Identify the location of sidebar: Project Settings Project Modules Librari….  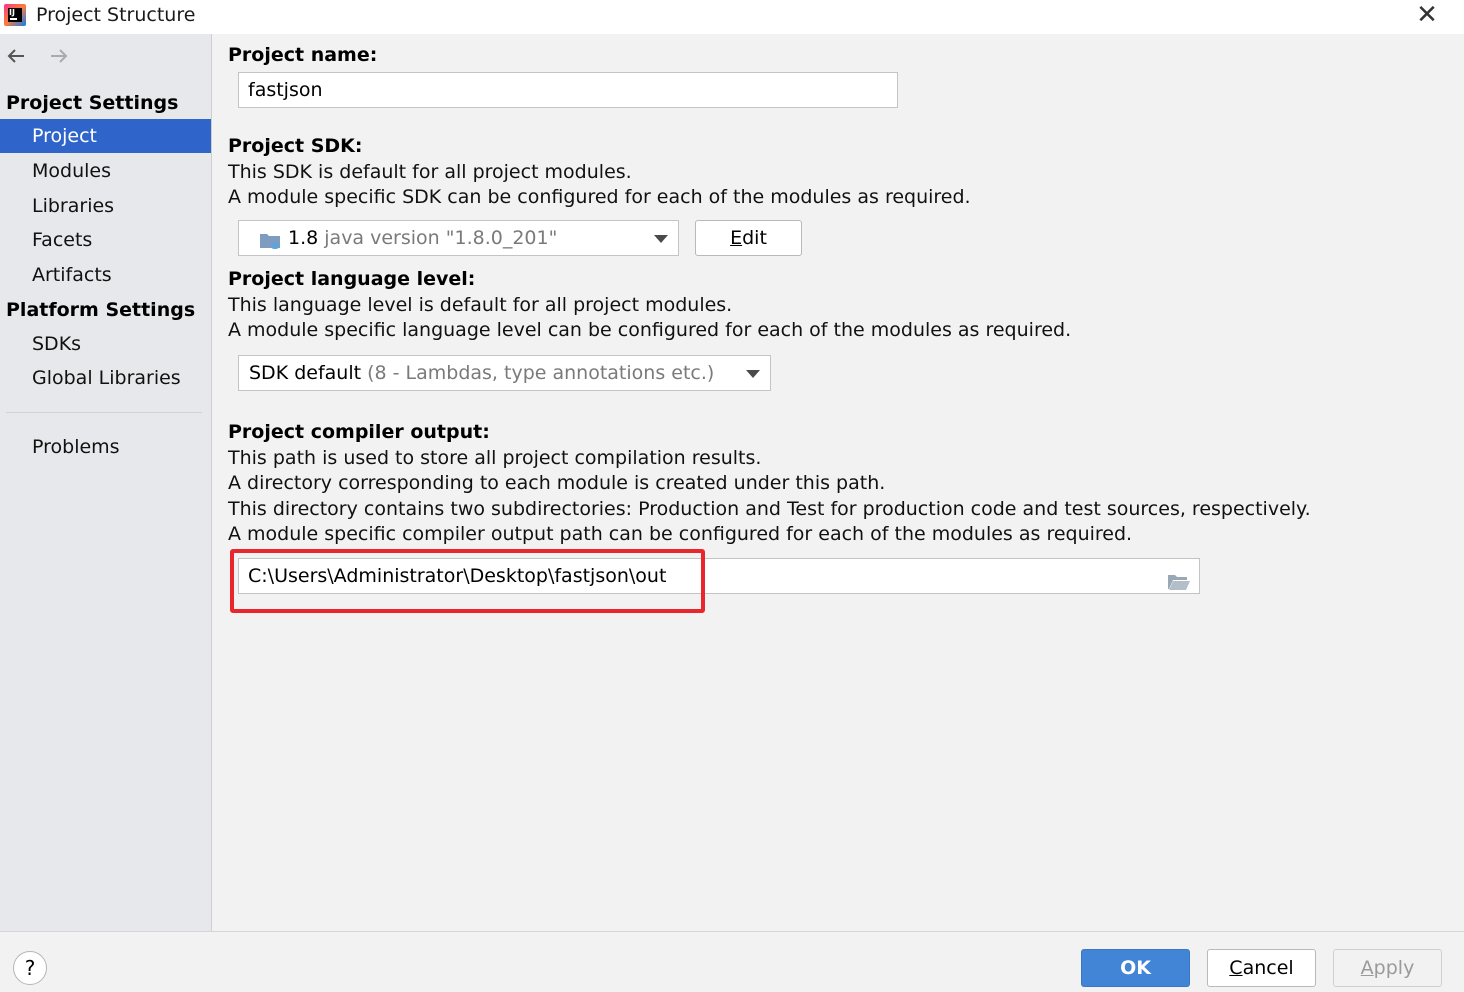
(106, 482).